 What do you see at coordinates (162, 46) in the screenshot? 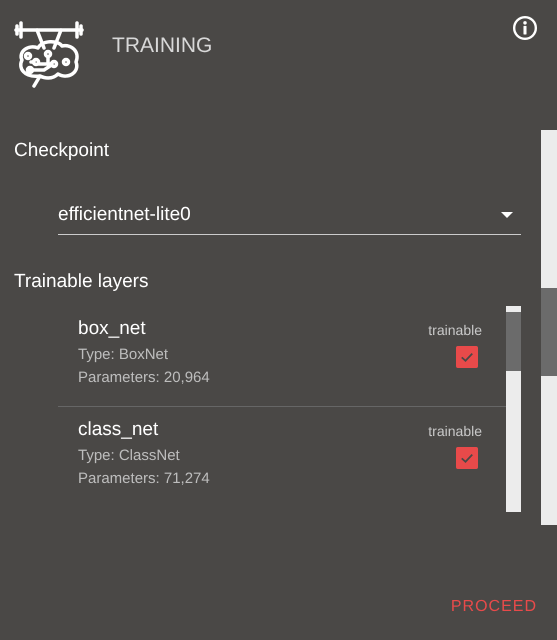
I see `page-title: TRAINING` at bounding box center [162, 46].